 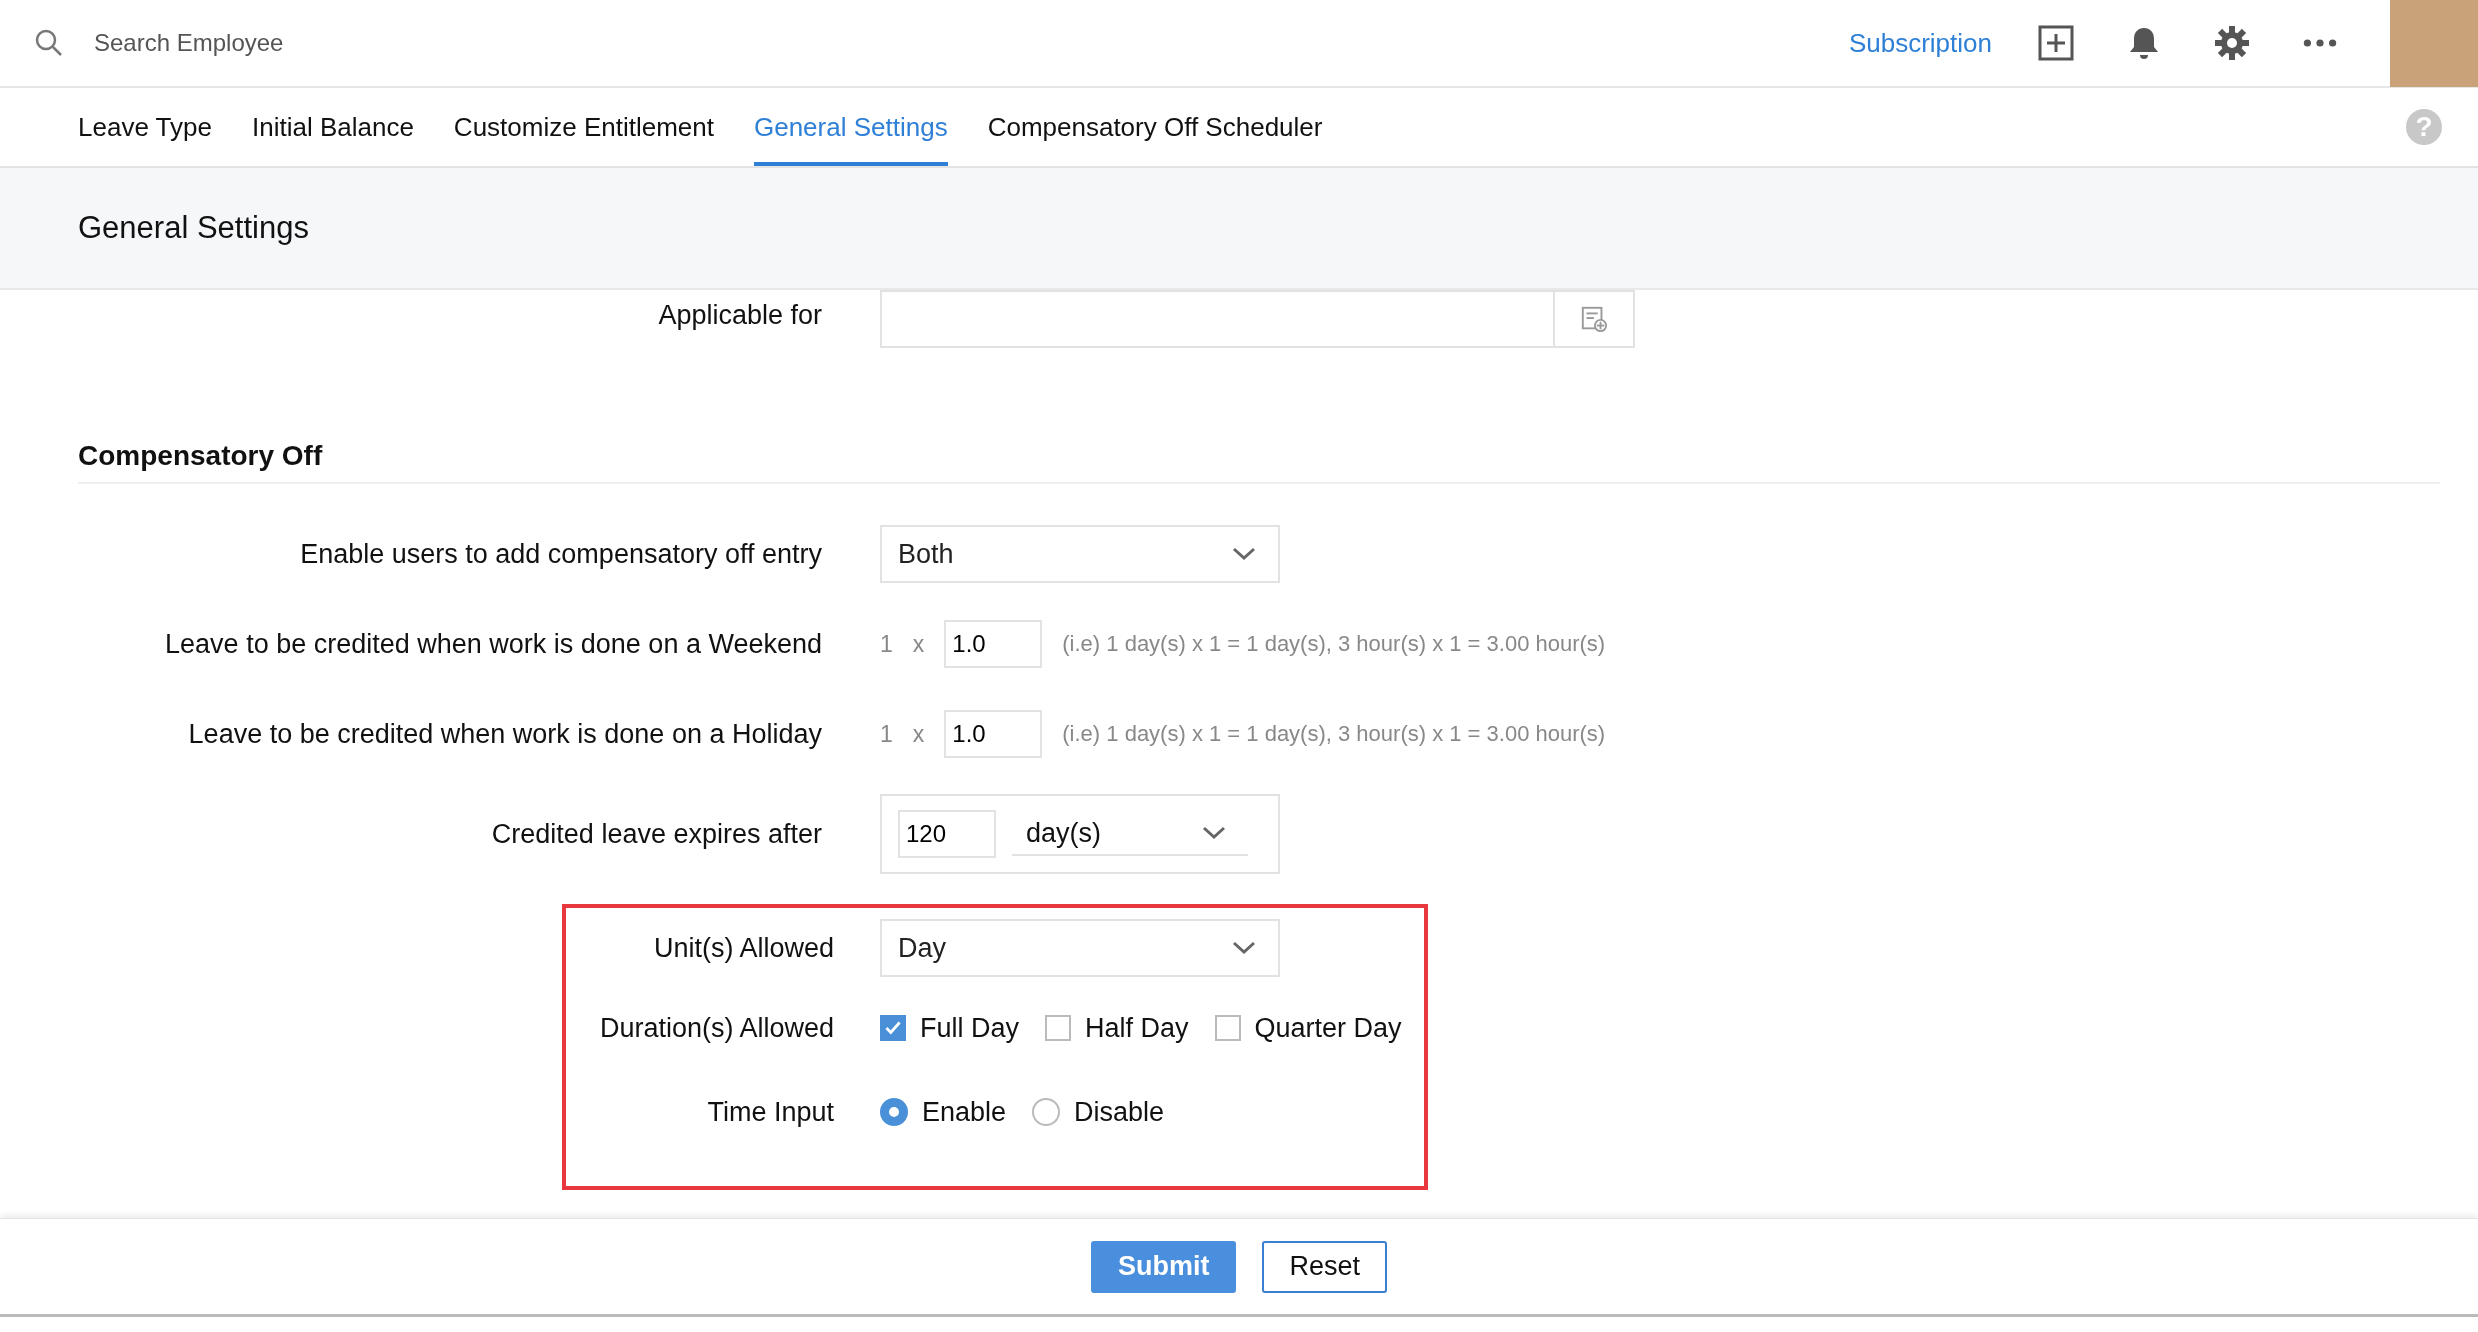 I want to click on option-label: Enable, so click(x=964, y=1112).